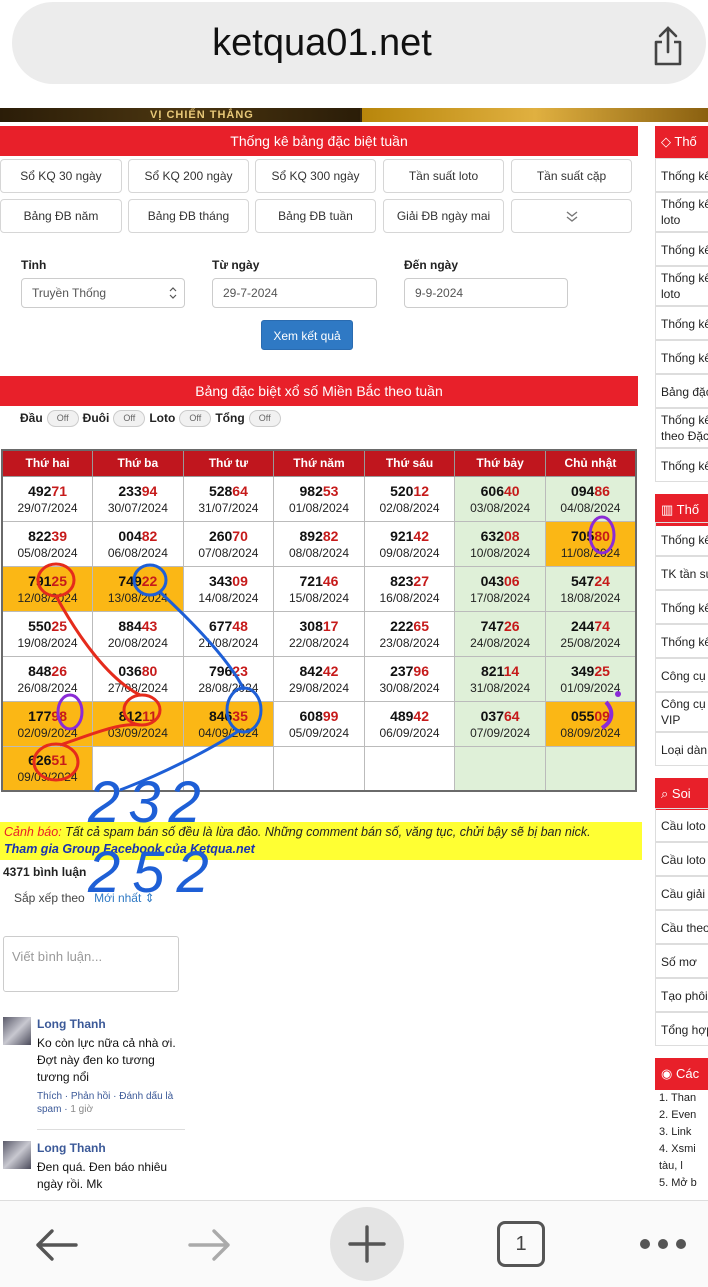 The width and height of the screenshot is (708, 1287). Describe the element at coordinates (681, 995) in the screenshot. I see `sidebar-link: Tạo phôi` at that location.